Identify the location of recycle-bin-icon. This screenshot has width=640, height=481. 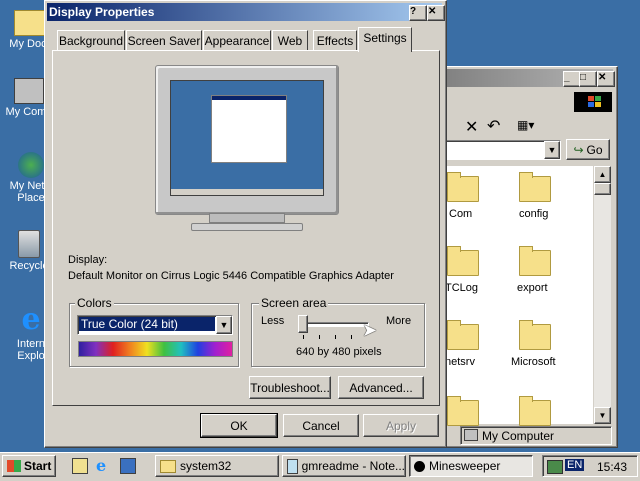
(29, 244).